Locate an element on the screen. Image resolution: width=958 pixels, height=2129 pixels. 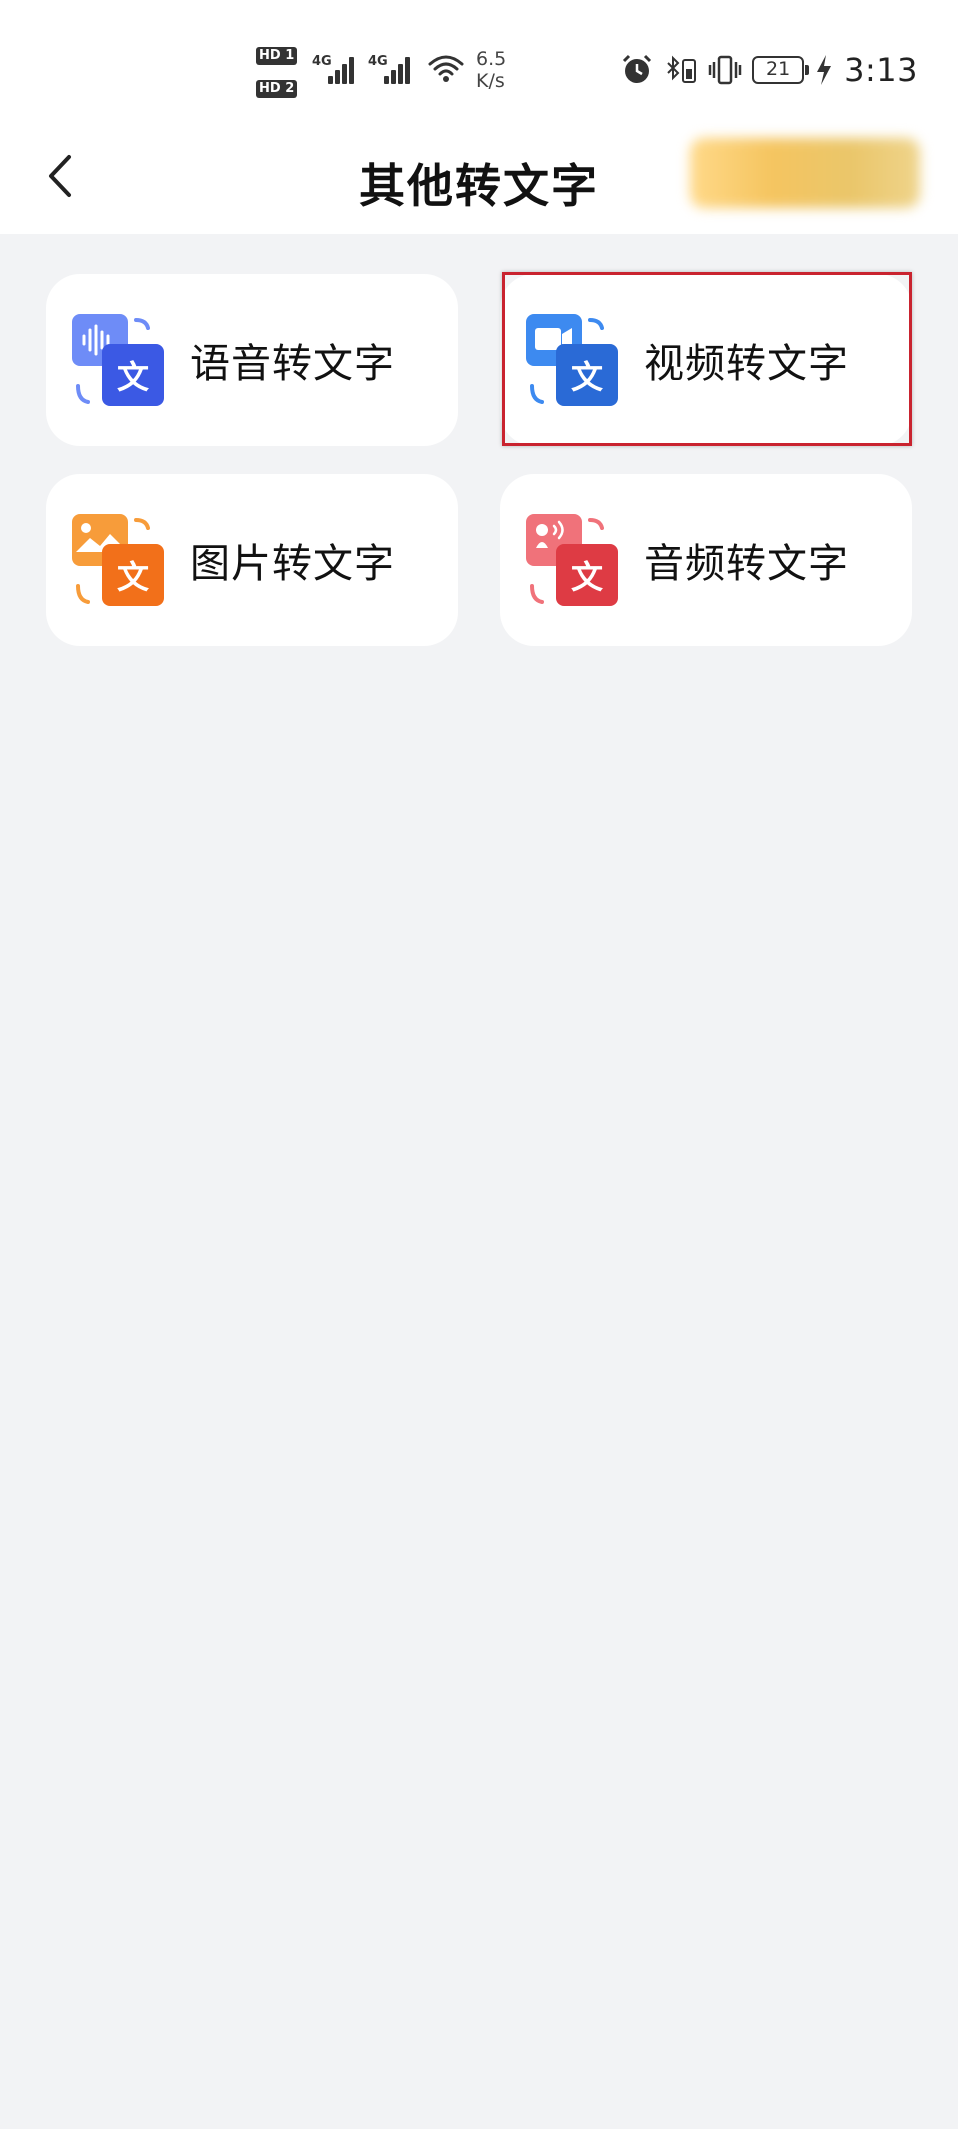
battery-indicator: 21 is located at coordinates (781, 70).